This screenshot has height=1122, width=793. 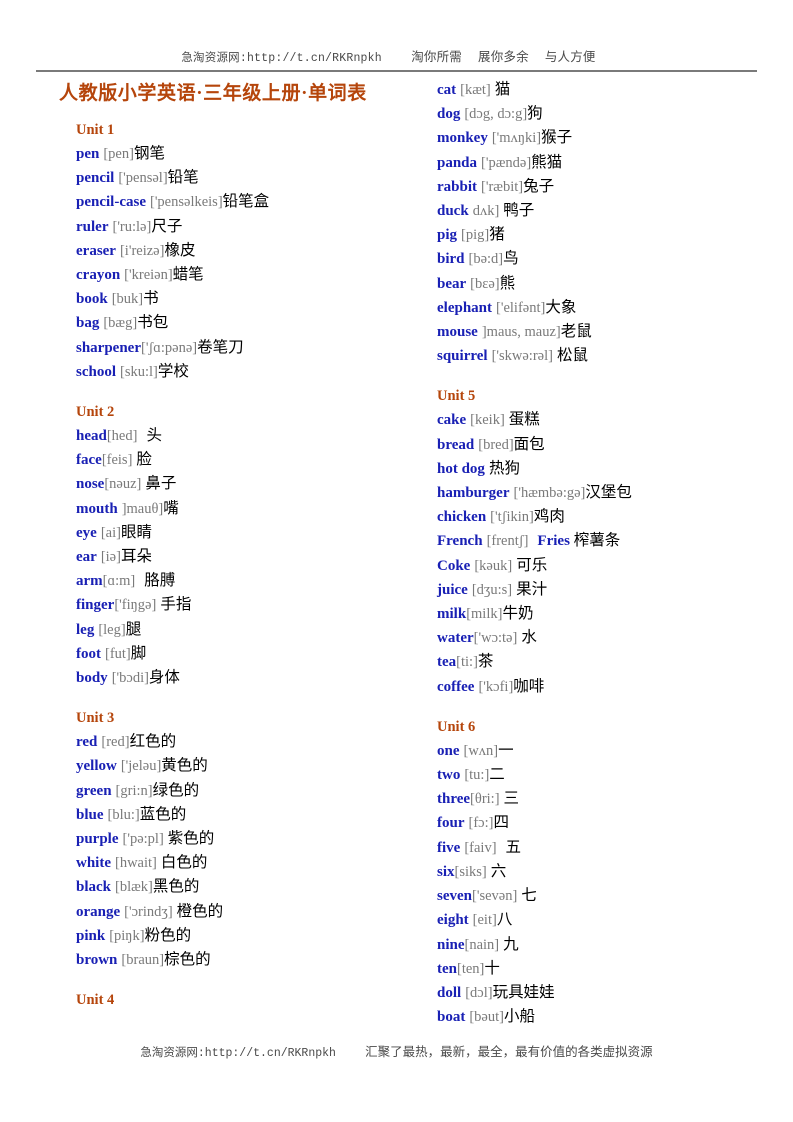 I want to click on entry-meaning: 铅笔盒, so click(x=246, y=202).